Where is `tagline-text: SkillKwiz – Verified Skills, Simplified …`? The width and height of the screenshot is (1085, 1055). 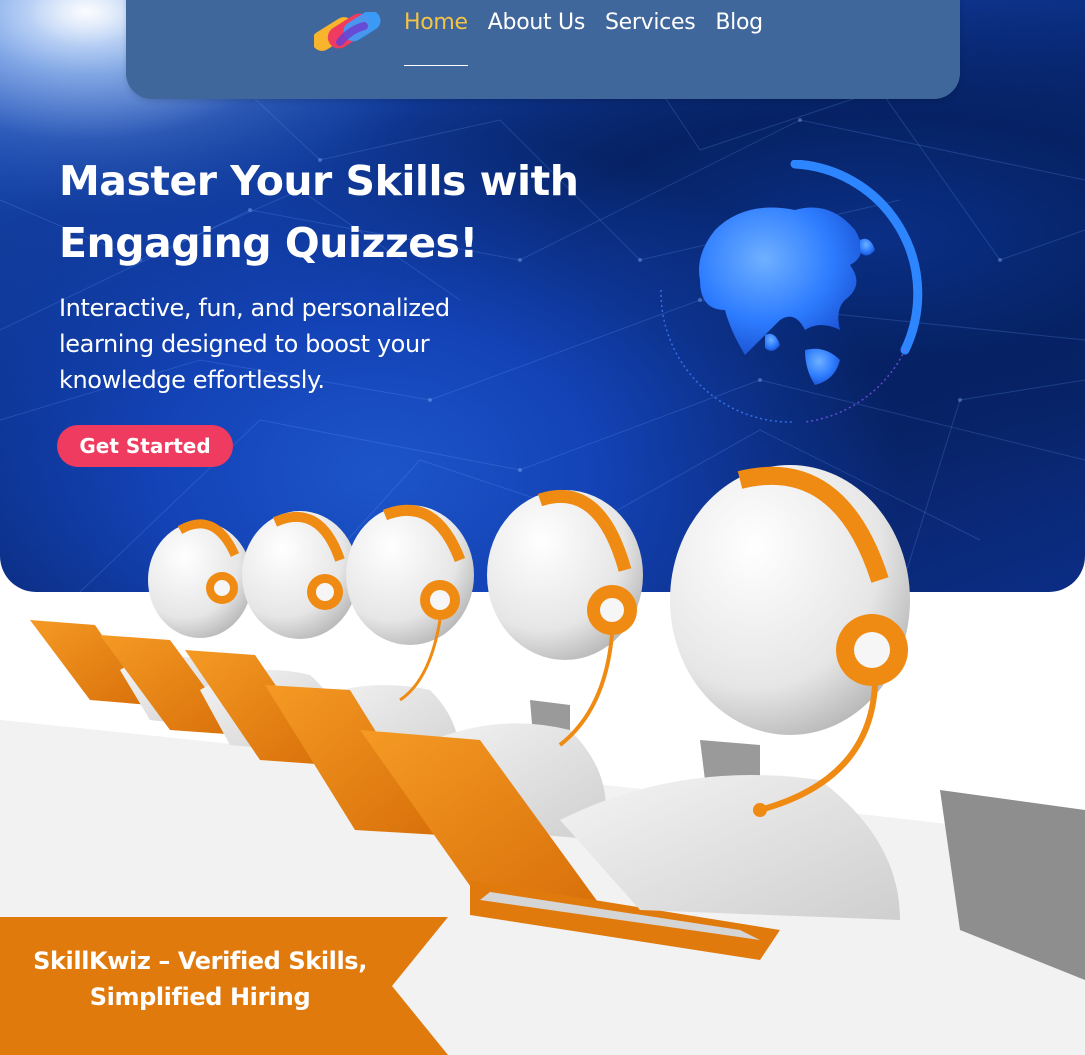
tagline-text: SkillKwiz – Verified Skills, Simplified … is located at coordinates (200, 979).